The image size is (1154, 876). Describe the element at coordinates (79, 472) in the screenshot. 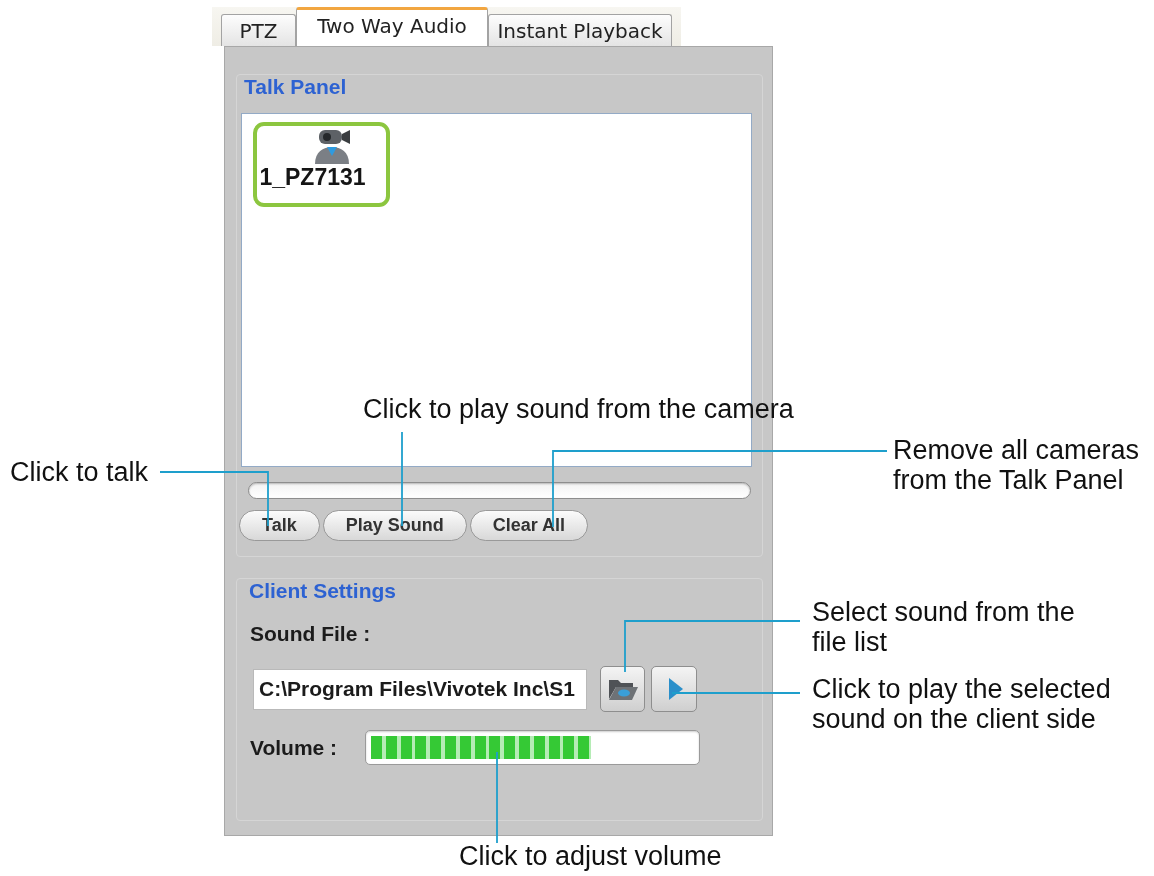

I see `callout-text: Click to talk` at that location.